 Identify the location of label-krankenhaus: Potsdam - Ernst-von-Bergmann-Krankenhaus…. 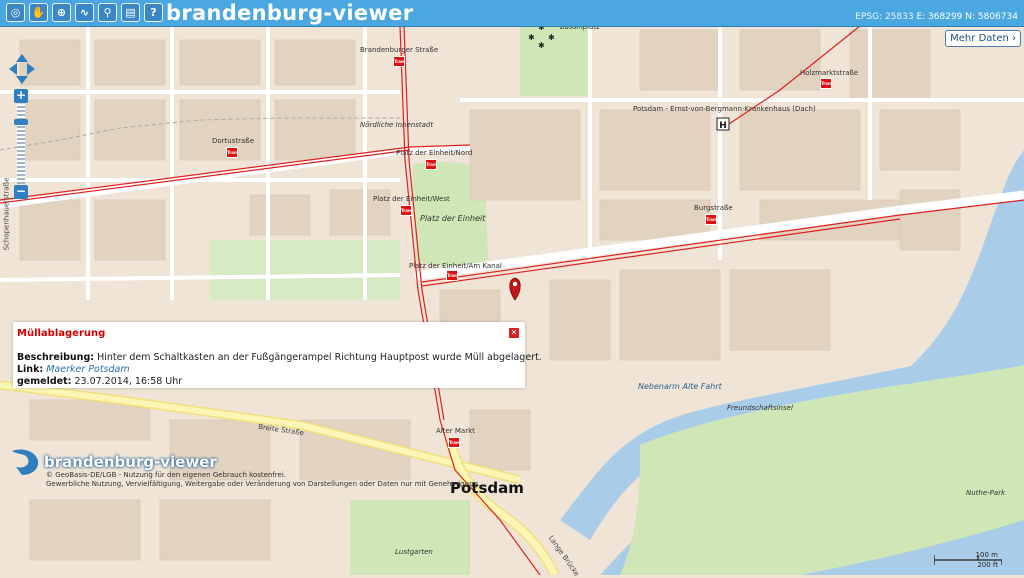
(724, 109).